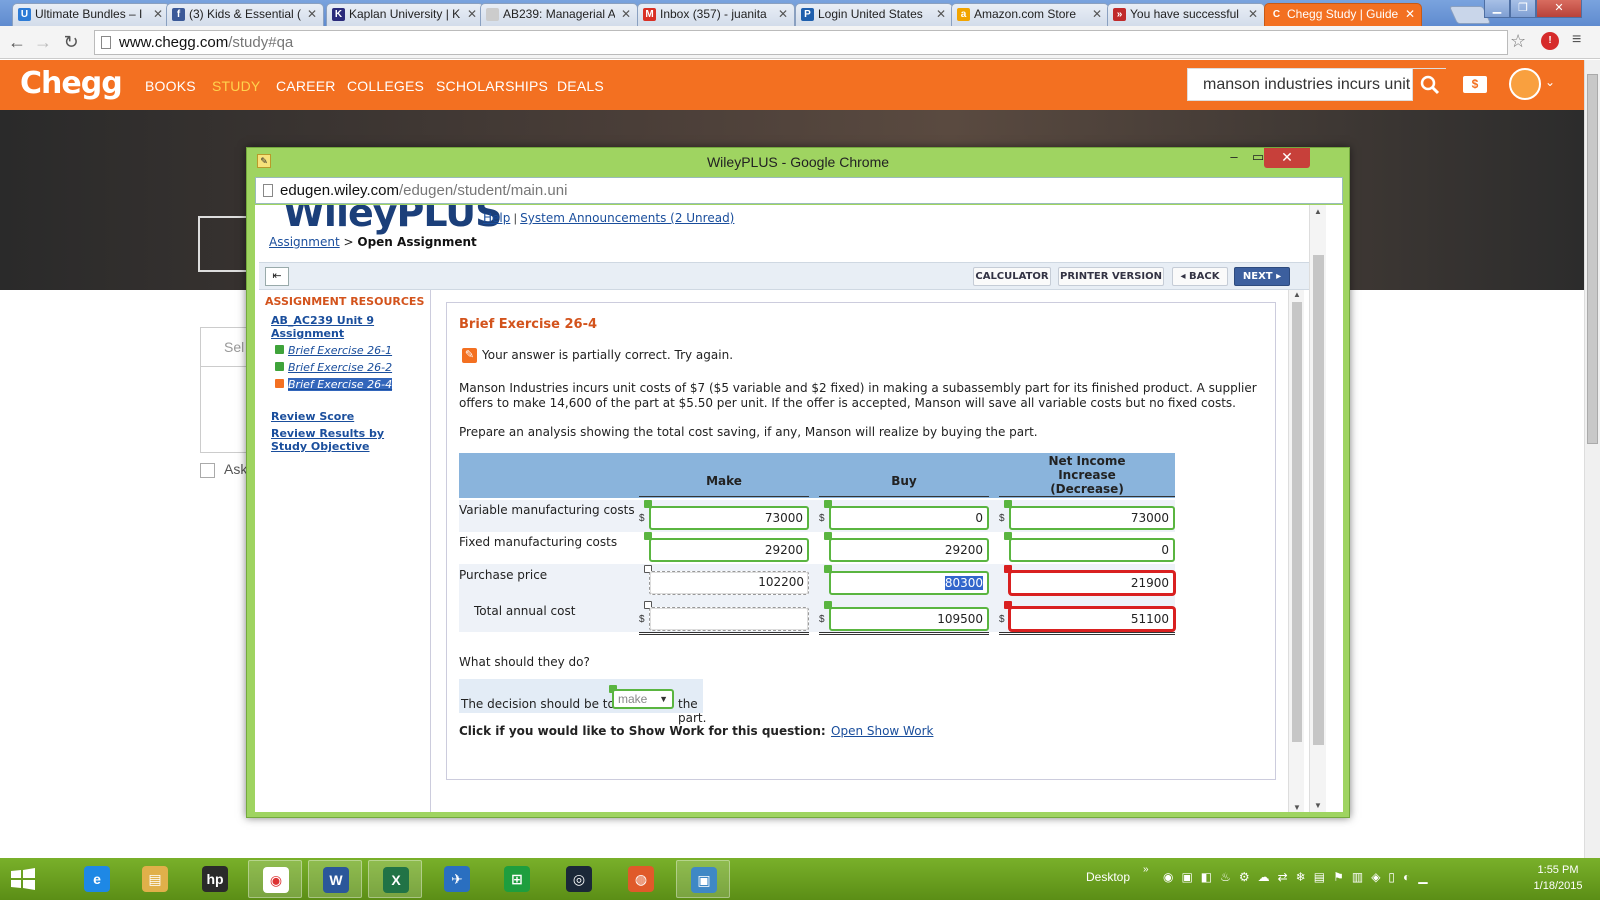  I want to click on nav-scholarships: SCHOLARSHIPS, so click(492, 86).